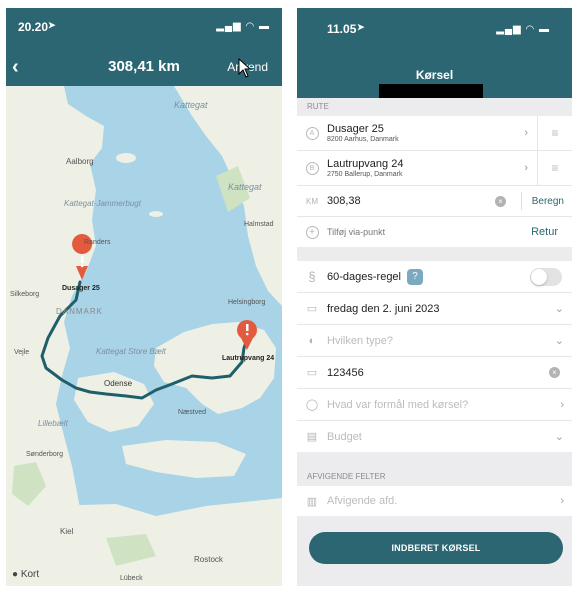 The width and height of the screenshot is (572, 589). What do you see at coordinates (434, 133) in the screenshot?
I see `route-origin-row: A Dusager 25 8200 Aarhus, Danmark › ≡` at bounding box center [434, 133].